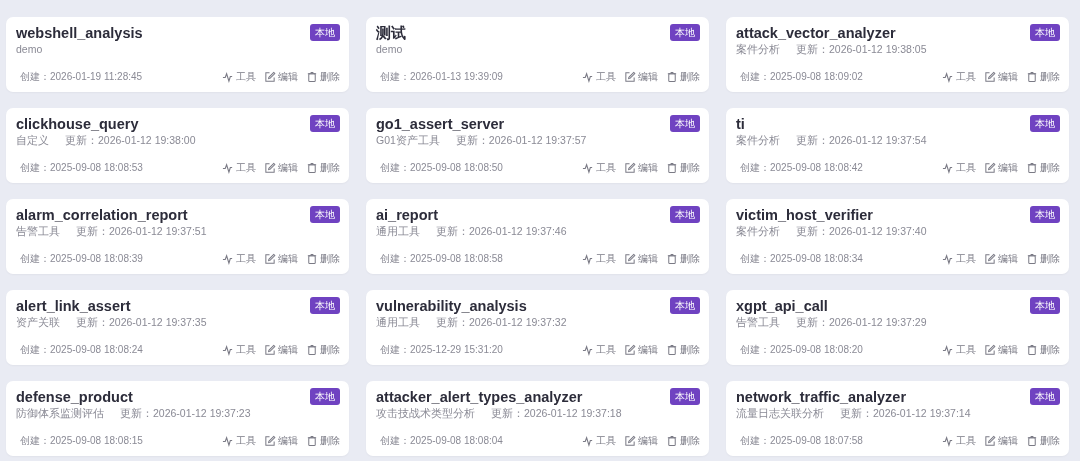  Describe the element at coordinates (861, 49) in the screenshot. I see `updated-time: 更新：2026-01-12 19:38:05` at that location.